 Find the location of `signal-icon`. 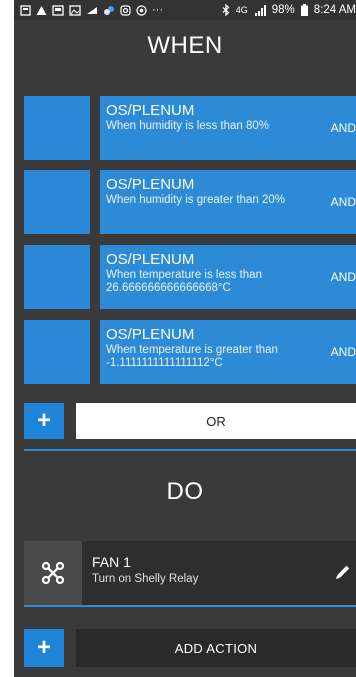

signal-icon is located at coordinates (92, 10).